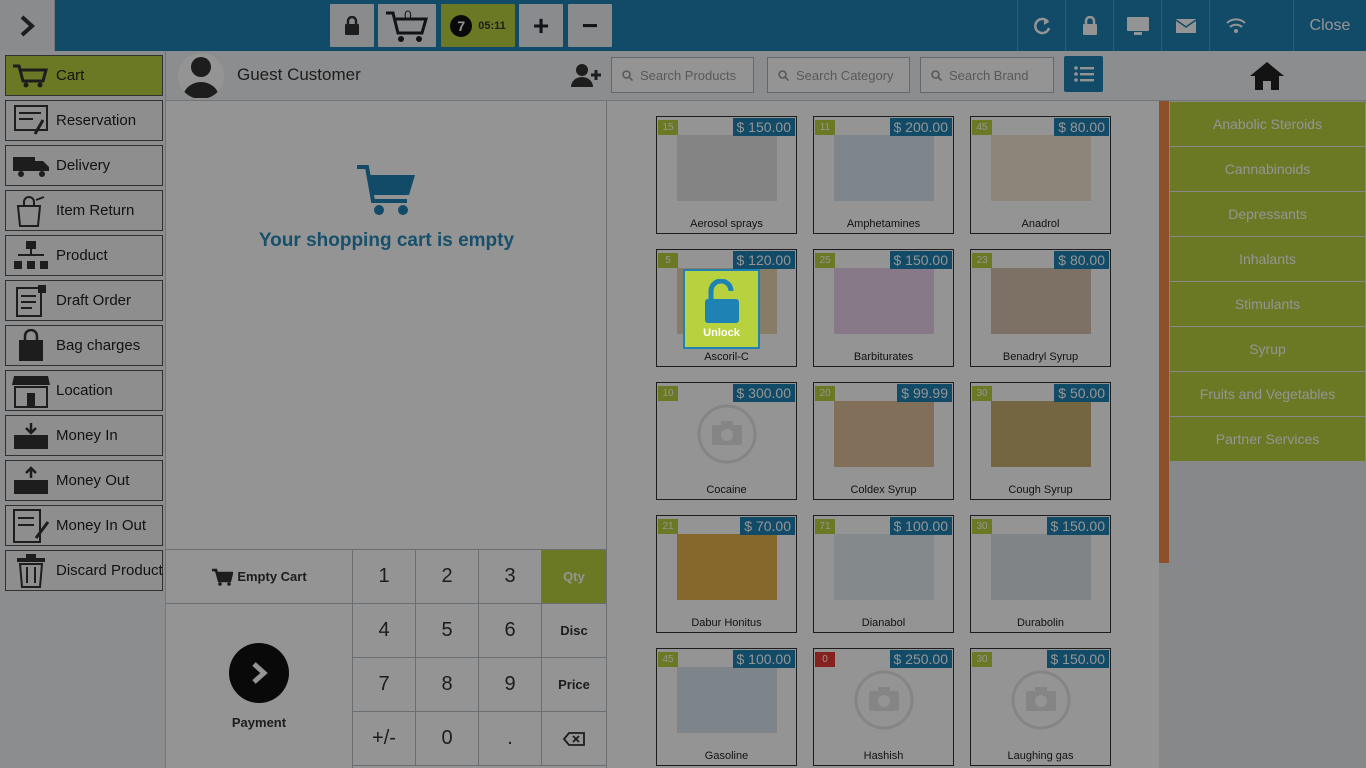 This screenshot has height=768, width=1366. What do you see at coordinates (384, 739) in the screenshot?
I see `key-plus-minus: +/-` at bounding box center [384, 739].